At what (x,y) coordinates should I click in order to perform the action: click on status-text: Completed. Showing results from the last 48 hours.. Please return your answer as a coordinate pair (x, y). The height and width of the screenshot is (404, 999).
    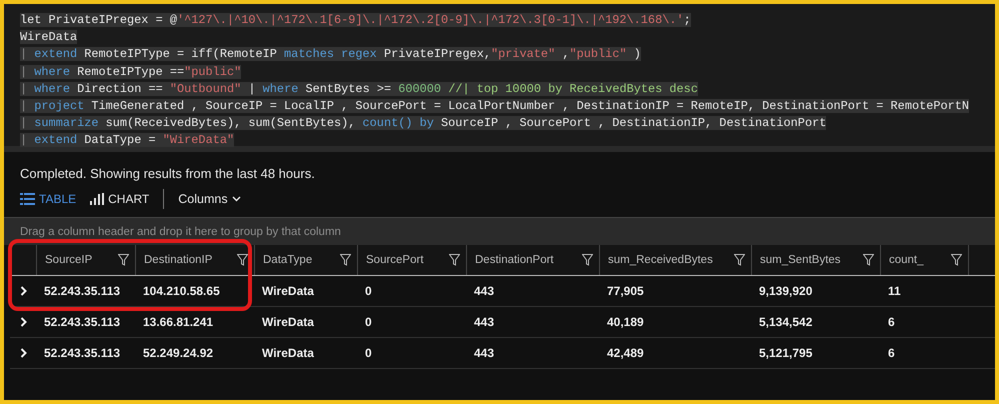
    Looking at the image, I should click on (167, 174).